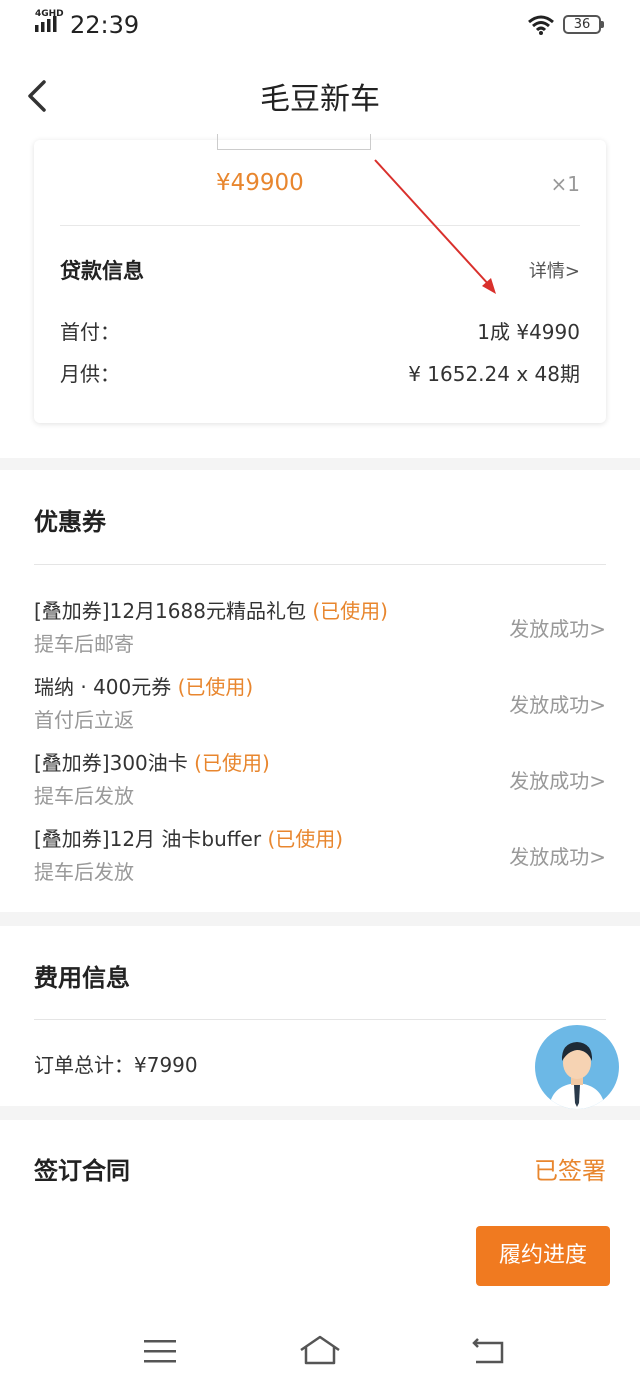 This screenshot has width=640, height=1387. I want to click on coupon-note: 提车后邮寄, so click(84, 644).